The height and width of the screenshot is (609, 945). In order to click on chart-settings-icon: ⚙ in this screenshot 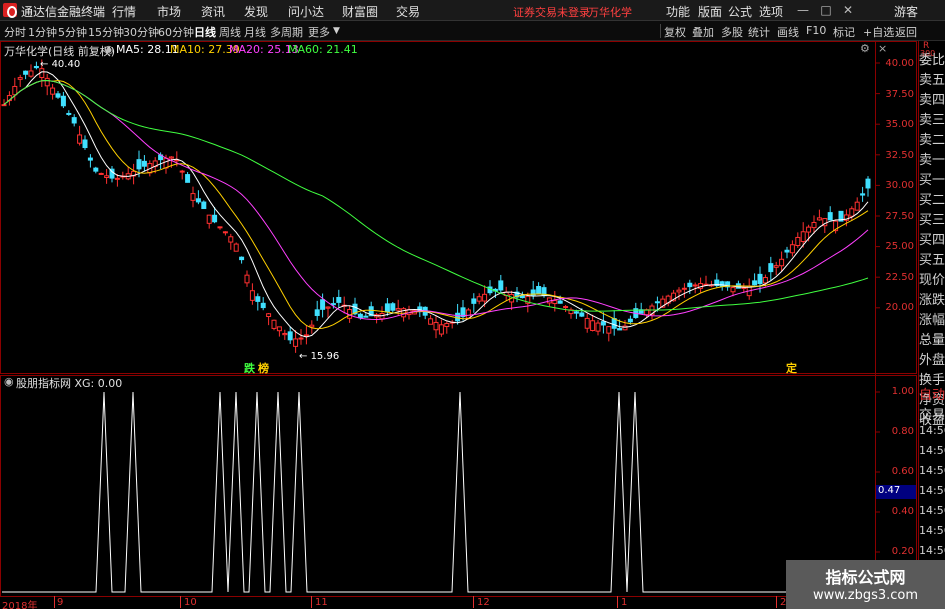, I will do `click(865, 48)`.